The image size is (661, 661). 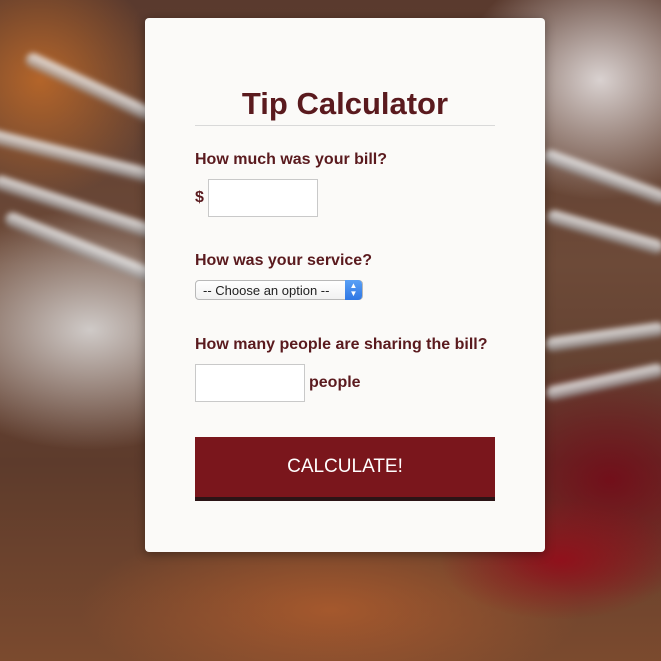 I want to click on service-select: -- Choose an option -- ▲ ▼, so click(x=279, y=290).